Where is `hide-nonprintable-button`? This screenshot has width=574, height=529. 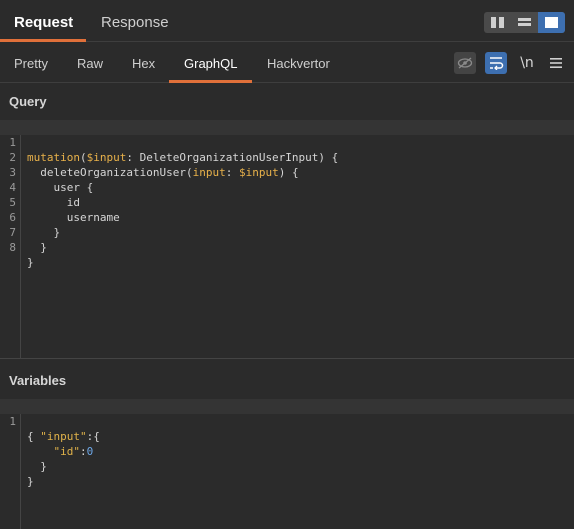 hide-nonprintable-button is located at coordinates (465, 63).